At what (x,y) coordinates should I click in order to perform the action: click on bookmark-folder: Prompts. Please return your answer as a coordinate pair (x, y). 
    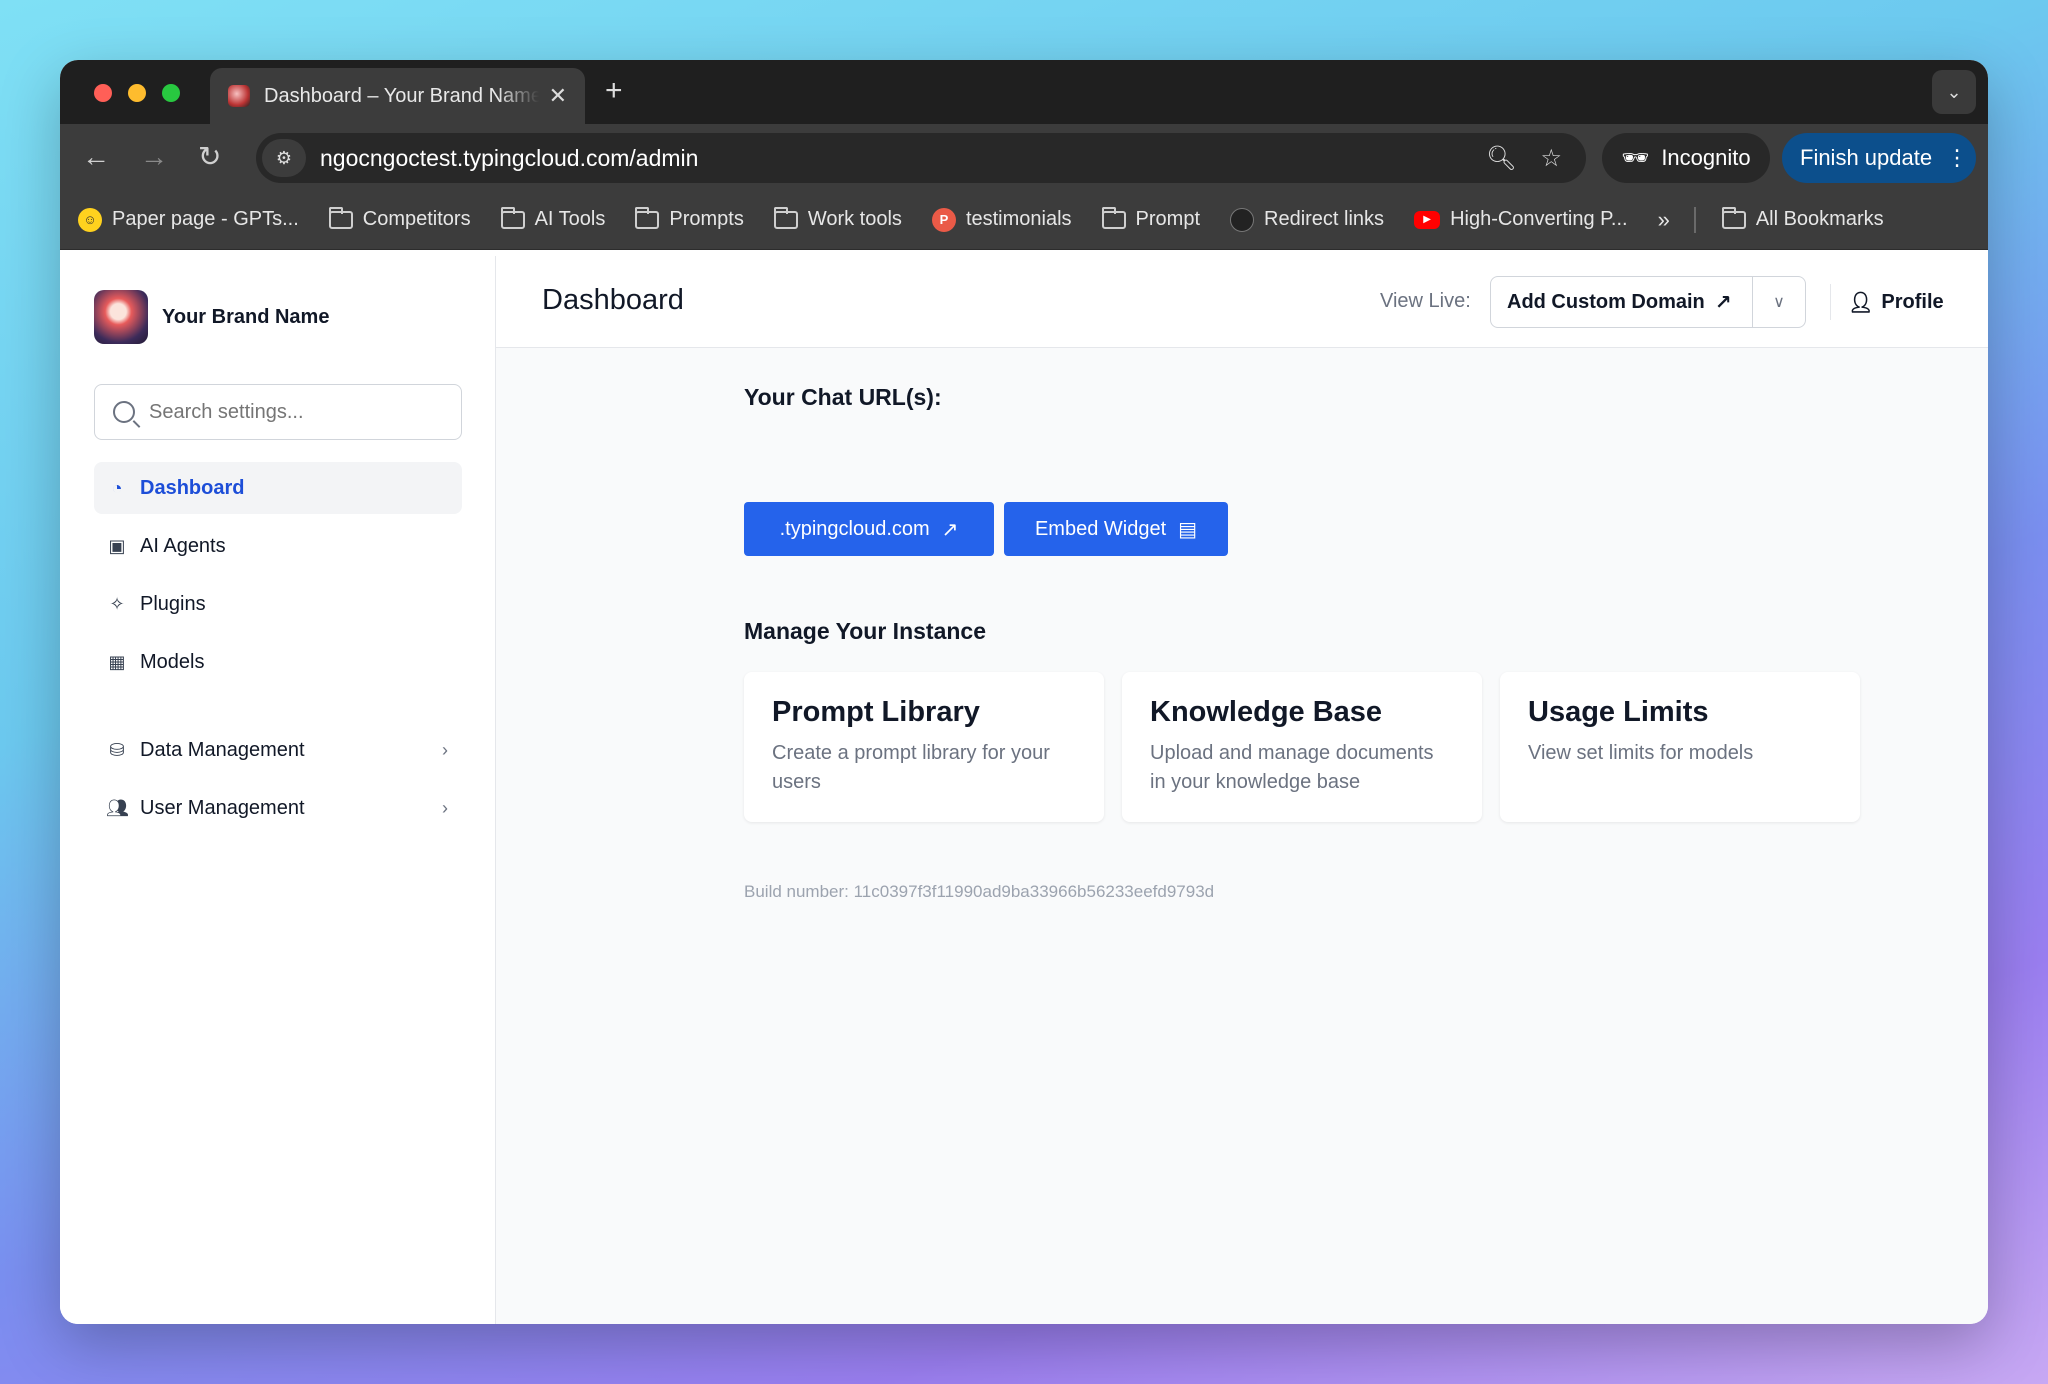
    Looking at the image, I should click on (689, 218).